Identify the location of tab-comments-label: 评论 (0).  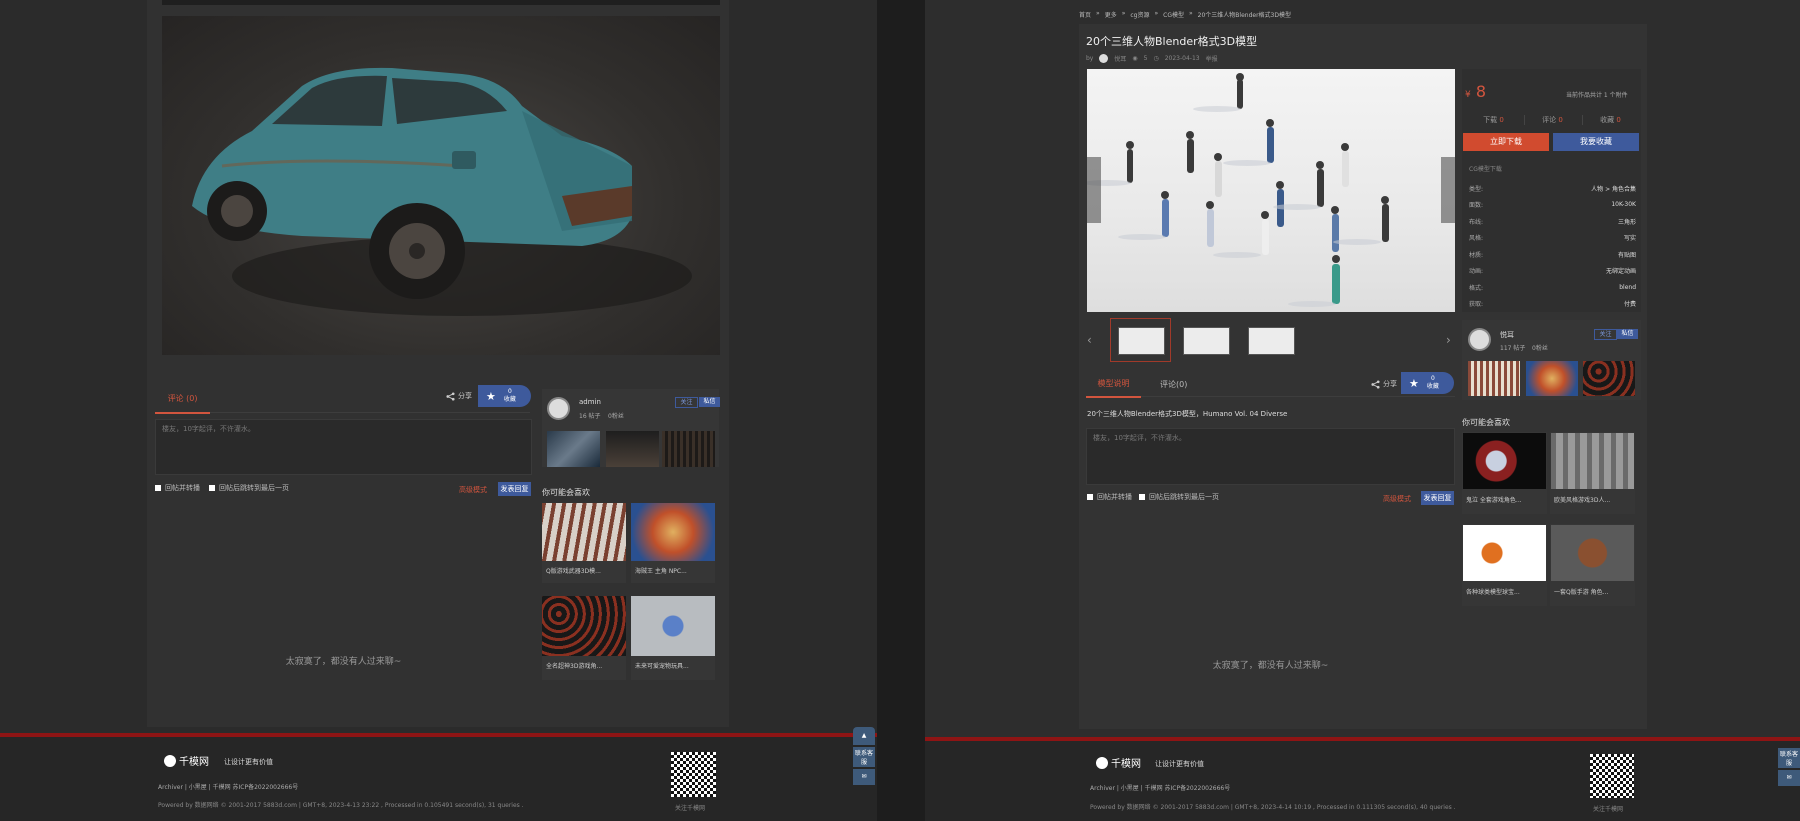
(182, 398).